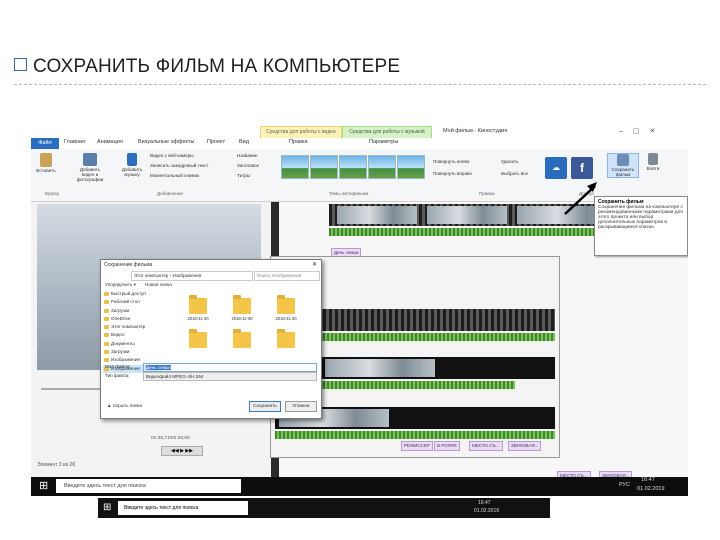 This screenshot has width=720, height=540. What do you see at coordinates (653, 162) in the screenshot?
I see `signin-button: Войти` at bounding box center [653, 162].